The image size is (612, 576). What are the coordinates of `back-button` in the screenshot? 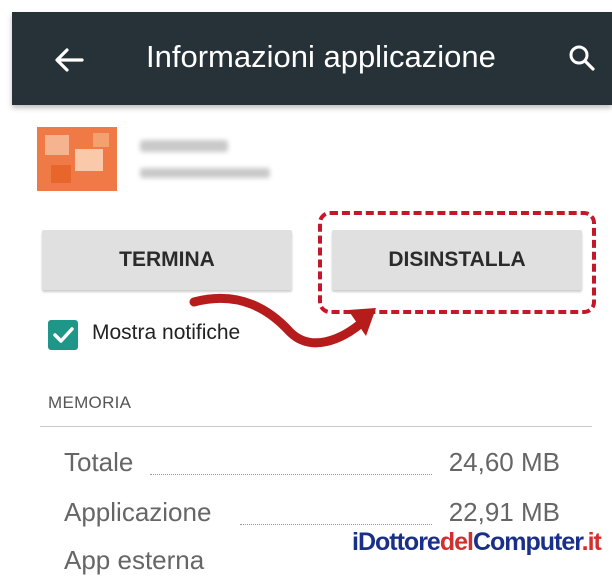 It's located at (69, 60).